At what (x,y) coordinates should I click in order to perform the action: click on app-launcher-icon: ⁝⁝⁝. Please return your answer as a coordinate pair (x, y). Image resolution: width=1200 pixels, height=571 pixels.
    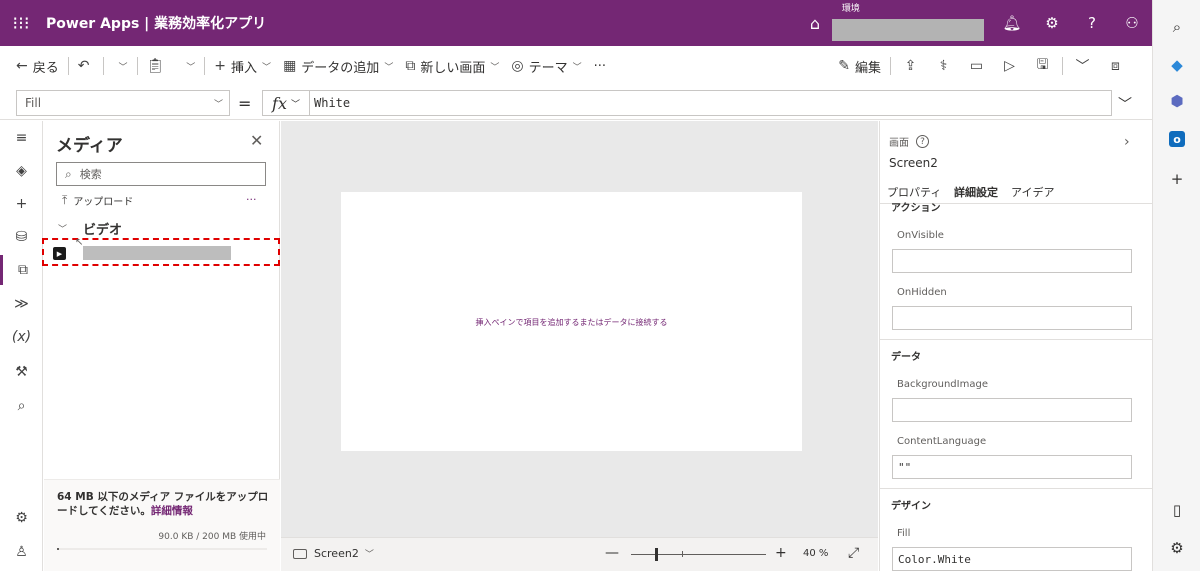
    Looking at the image, I should click on (21, 23).